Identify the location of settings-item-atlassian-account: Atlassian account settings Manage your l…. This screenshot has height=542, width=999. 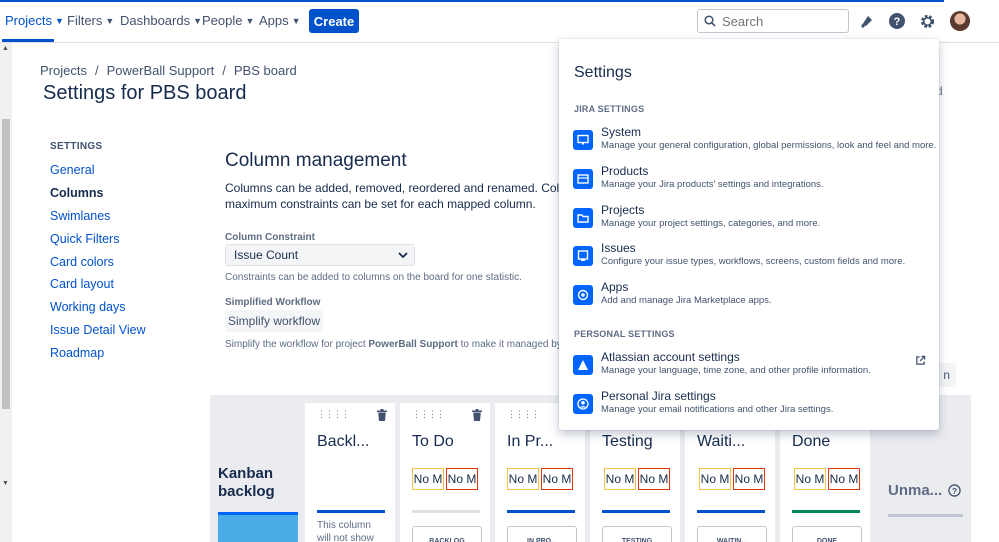
(750, 368).